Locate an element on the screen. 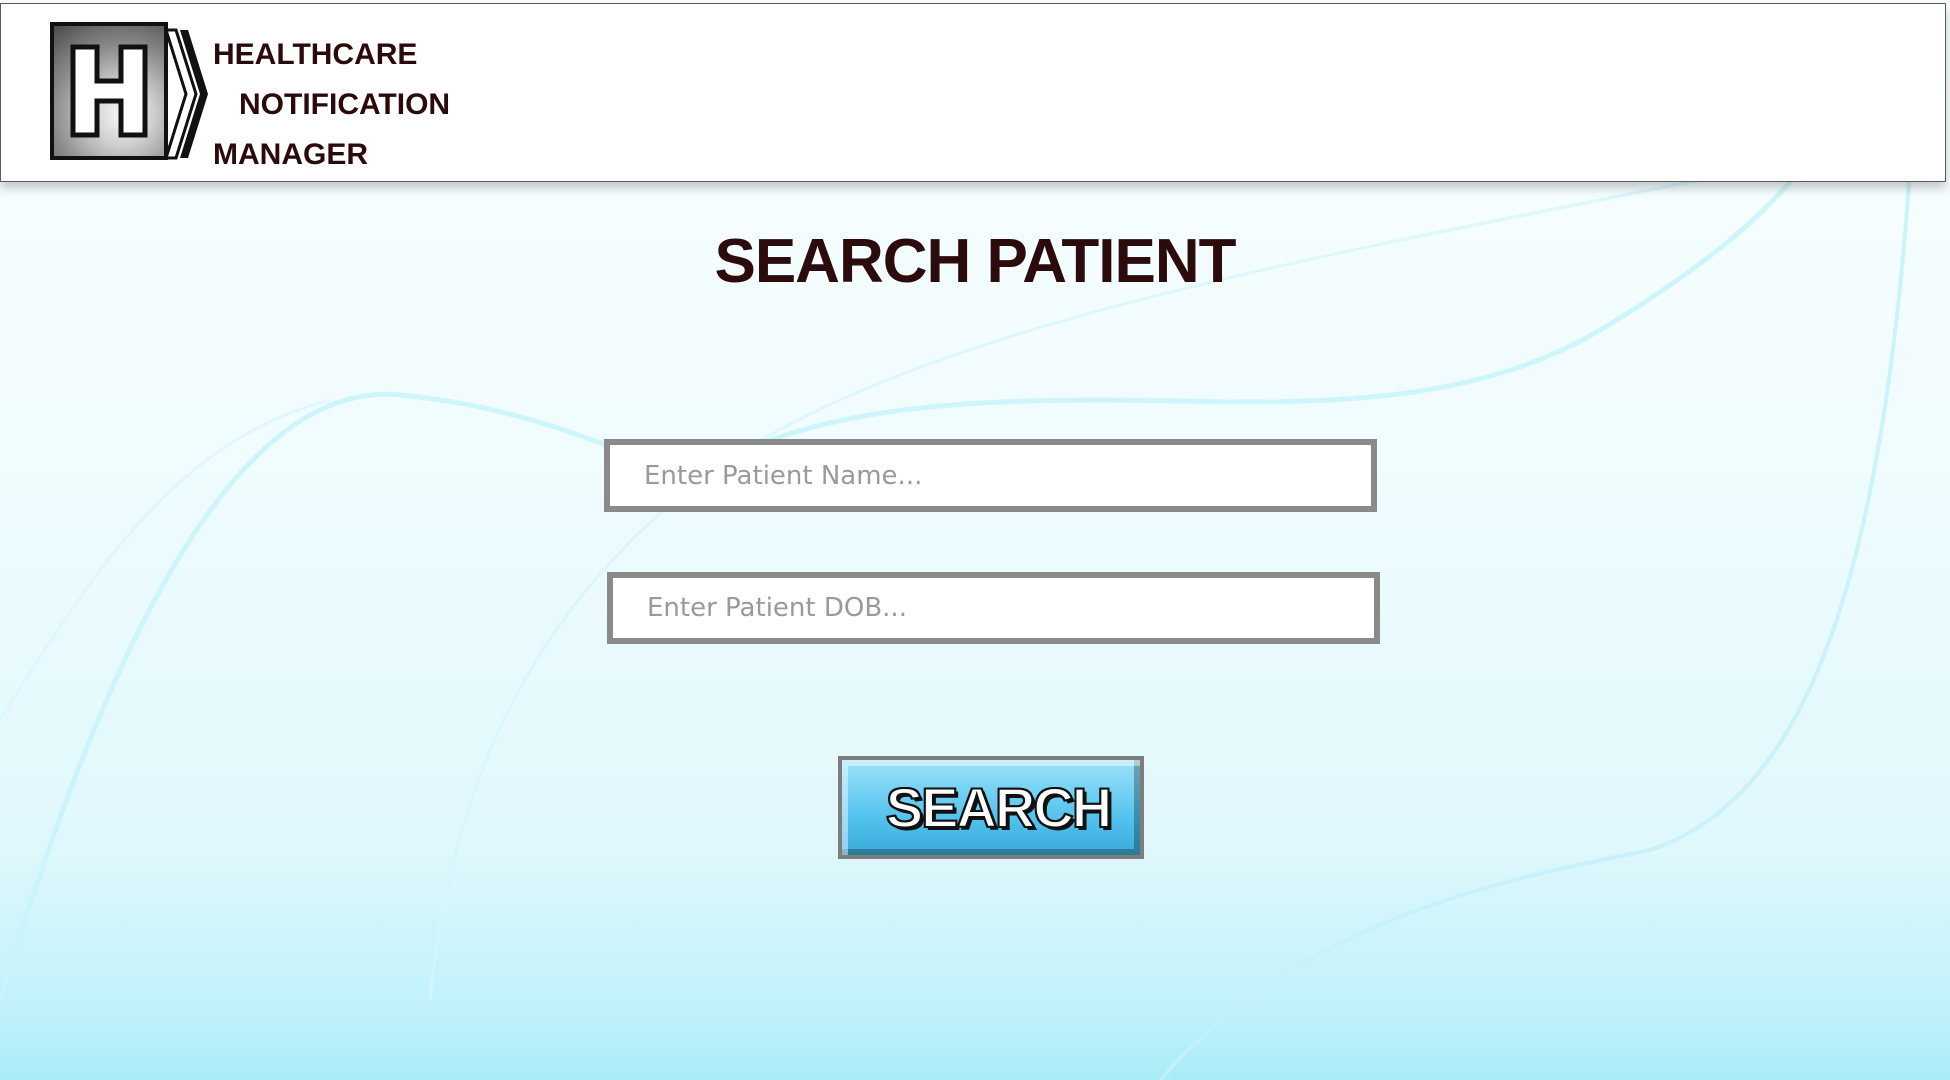  app-name: HEALTHCARE NOTIFICATION MANAGER is located at coordinates (331, 105).